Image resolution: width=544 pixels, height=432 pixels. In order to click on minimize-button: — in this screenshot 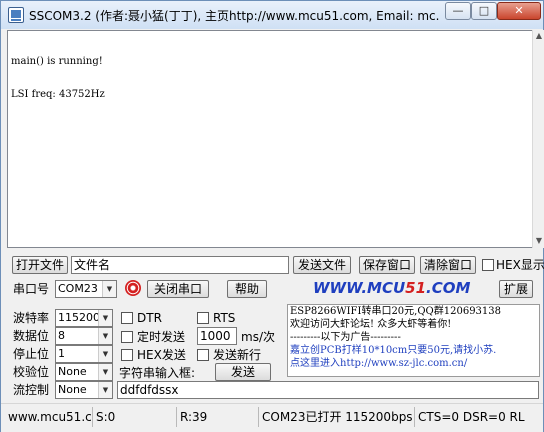, I will do `click(458, 11)`.